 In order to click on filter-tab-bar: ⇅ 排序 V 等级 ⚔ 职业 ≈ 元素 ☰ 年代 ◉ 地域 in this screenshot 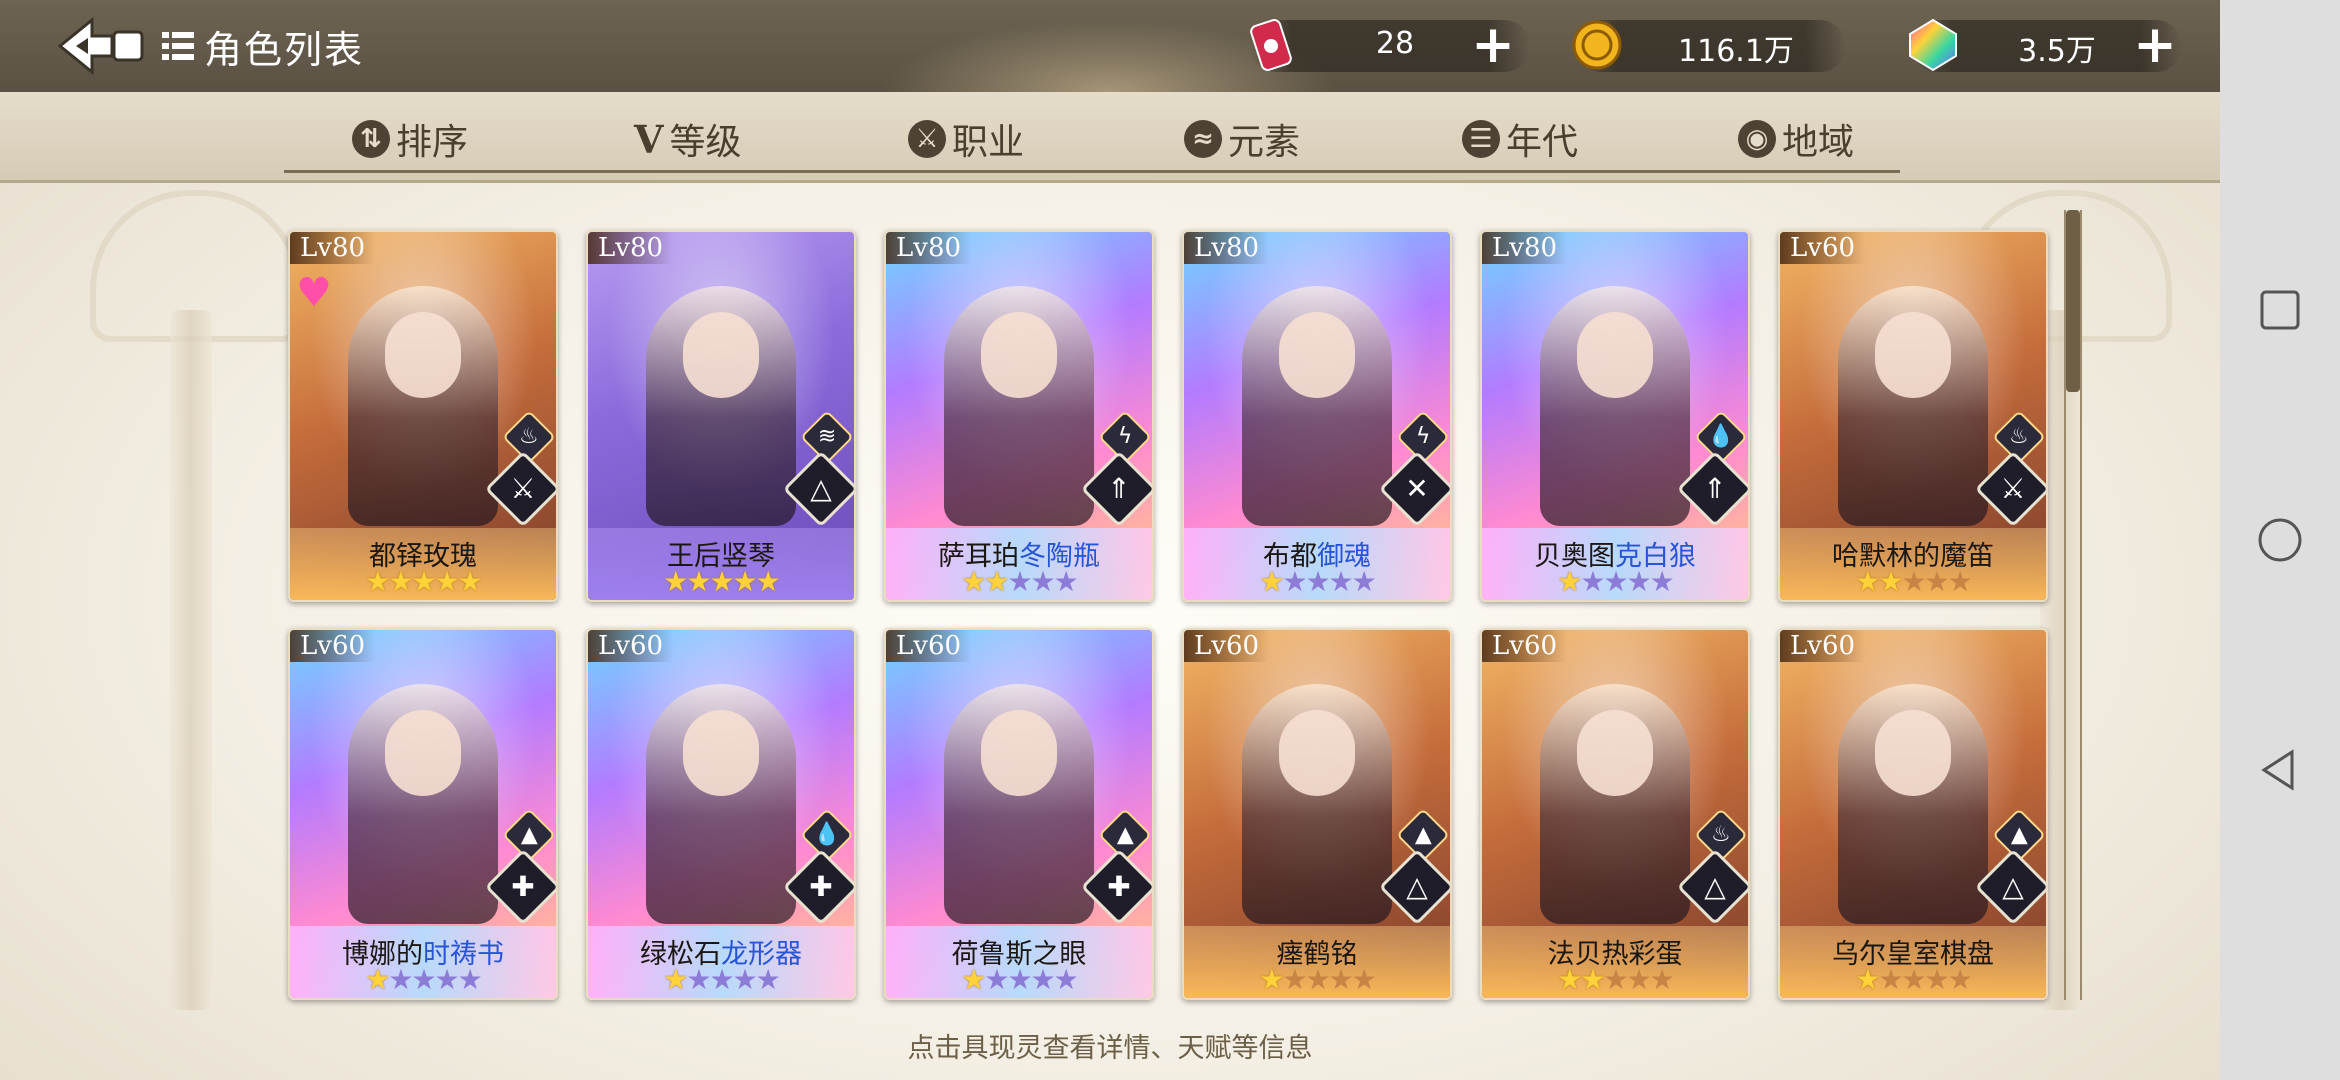, I will do `click(1110, 137)`.